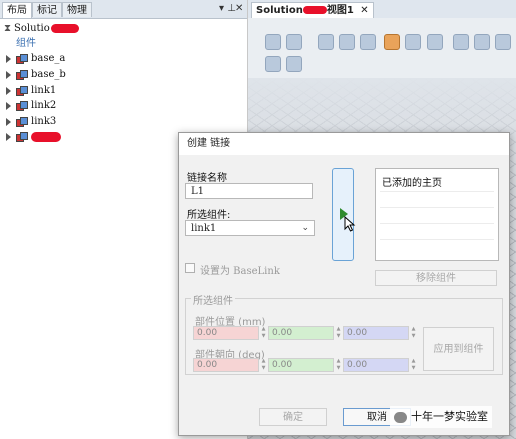  What do you see at coordinates (344, 144) in the screenshot?
I see `dialog-title: 创建 链接` at bounding box center [344, 144].